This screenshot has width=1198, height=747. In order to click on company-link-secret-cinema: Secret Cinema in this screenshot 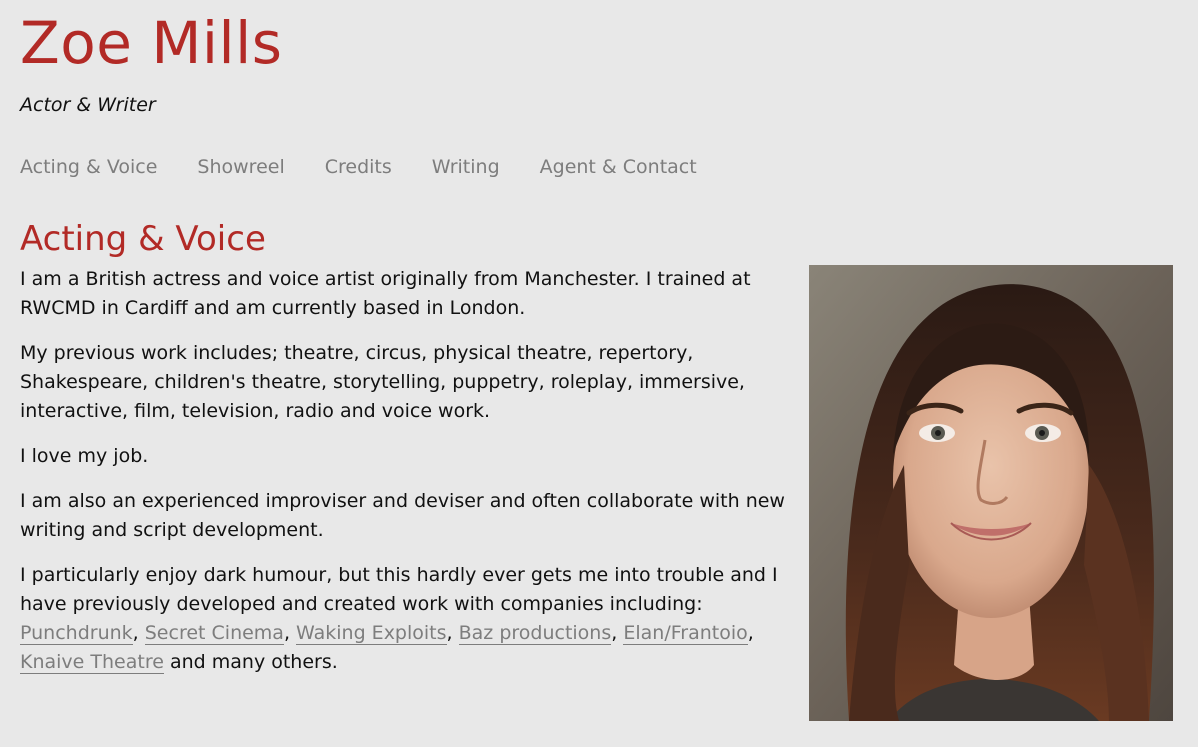, I will do `click(214, 633)`.